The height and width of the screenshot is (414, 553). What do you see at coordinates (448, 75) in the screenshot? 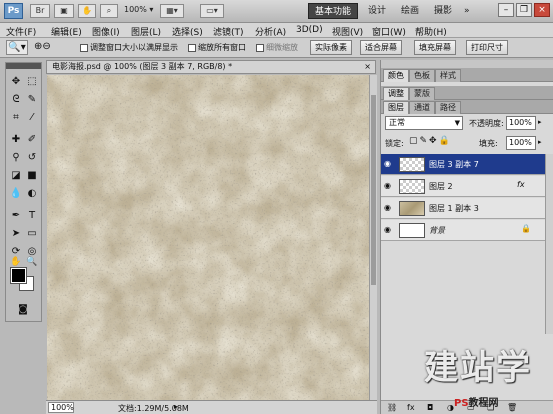
I see `tab-styles: 样式` at bounding box center [448, 75].